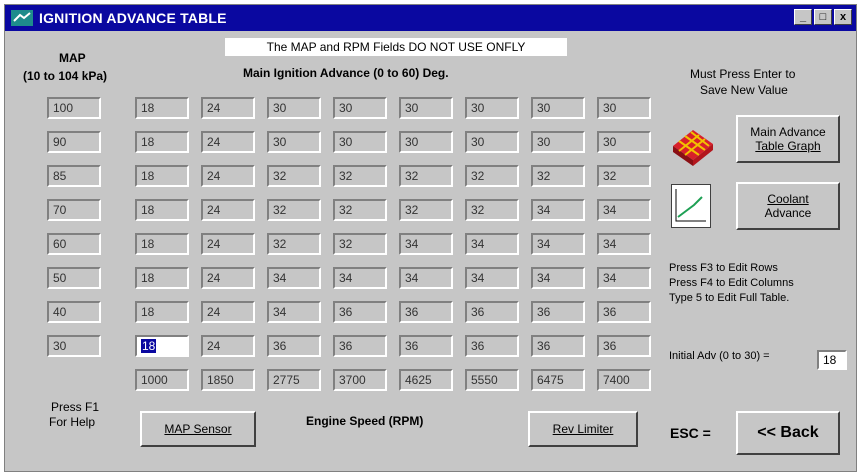 Image resolution: width=861 pixels, height=476 pixels. I want to click on back-button: << Back, so click(788, 433).